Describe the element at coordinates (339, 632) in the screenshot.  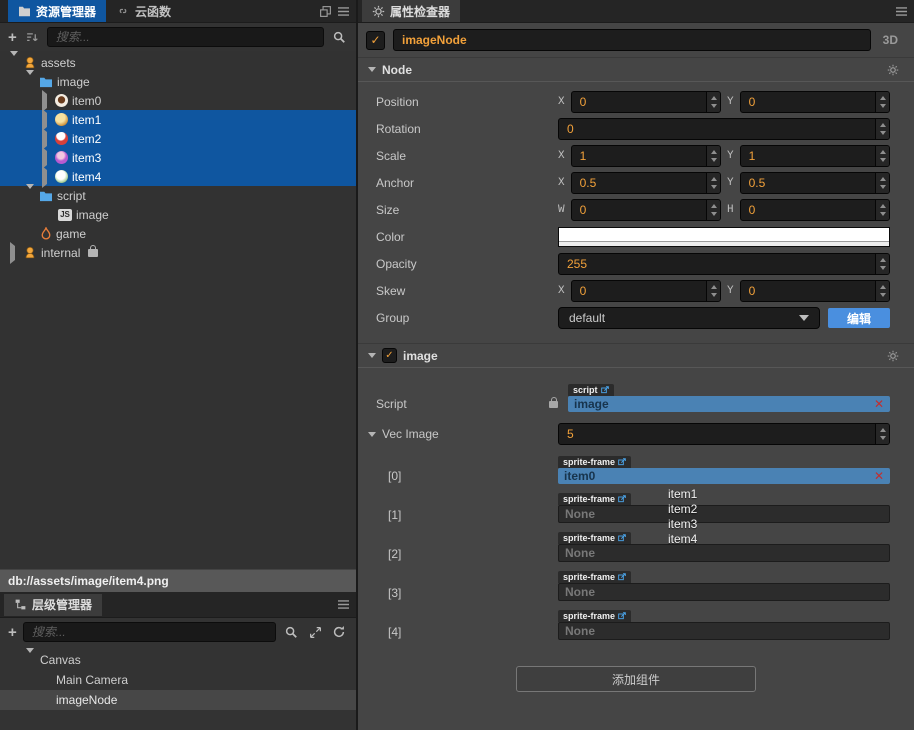
I see `refresh-icon` at that location.